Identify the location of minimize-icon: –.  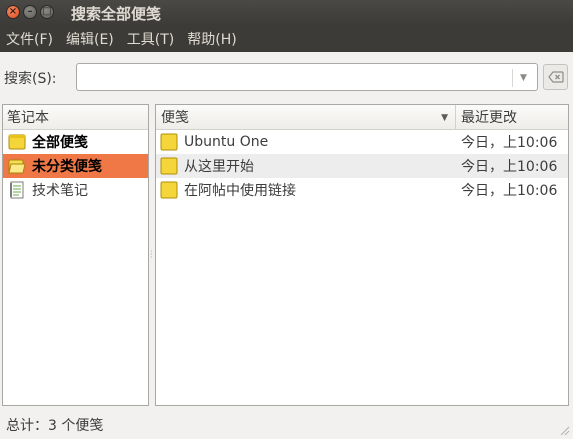
(30, 12).